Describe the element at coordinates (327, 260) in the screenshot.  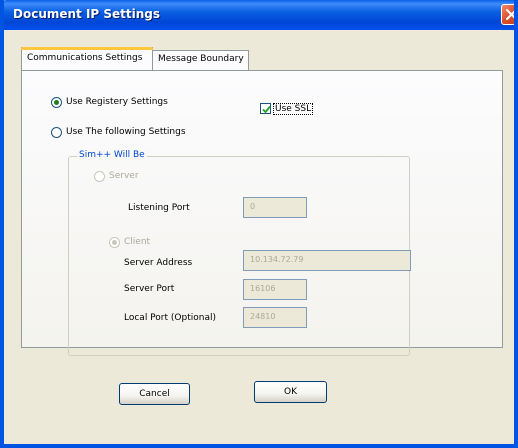
I see `server-address-input: 10.134.72.79` at that location.